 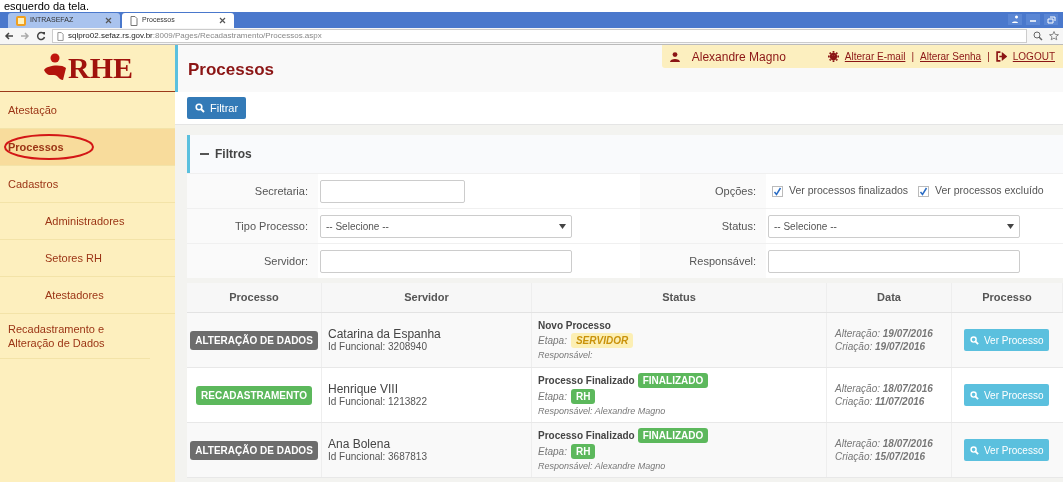 What do you see at coordinates (46, 6) in the screenshot?
I see `caption-text: esquerdo da tela.` at bounding box center [46, 6].